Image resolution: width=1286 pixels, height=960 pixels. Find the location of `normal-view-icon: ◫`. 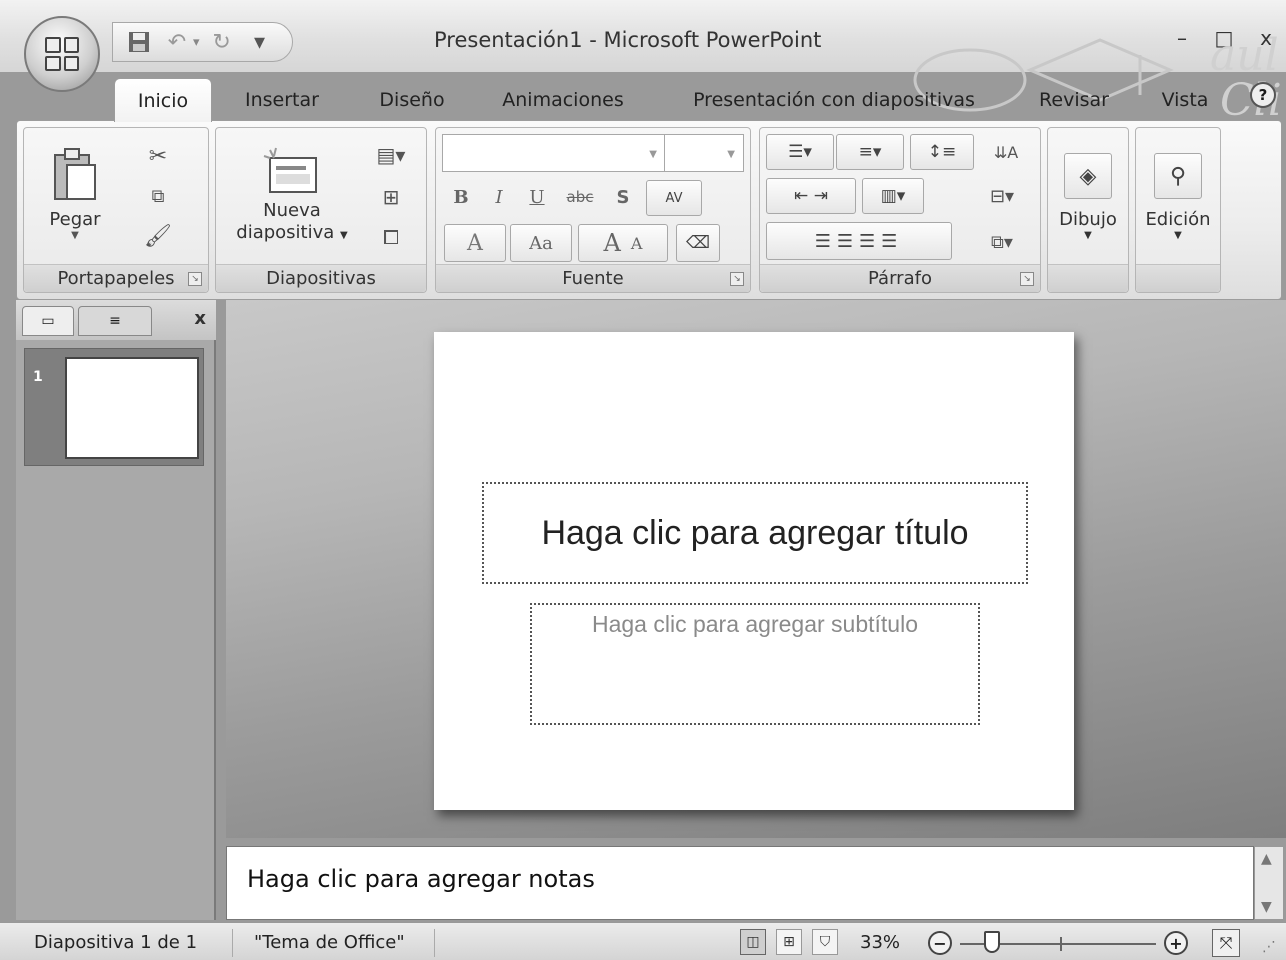

normal-view-icon: ◫ is located at coordinates (753, 942).